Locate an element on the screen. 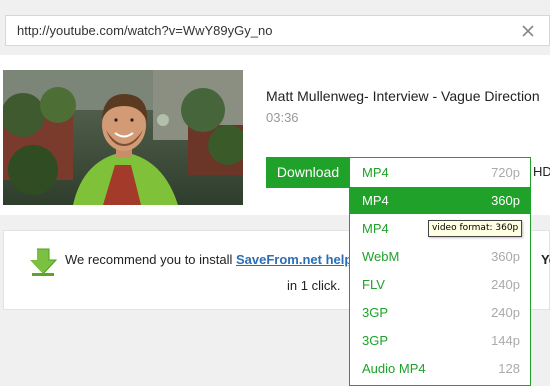  close-icon is located at coordinates (528, 31).